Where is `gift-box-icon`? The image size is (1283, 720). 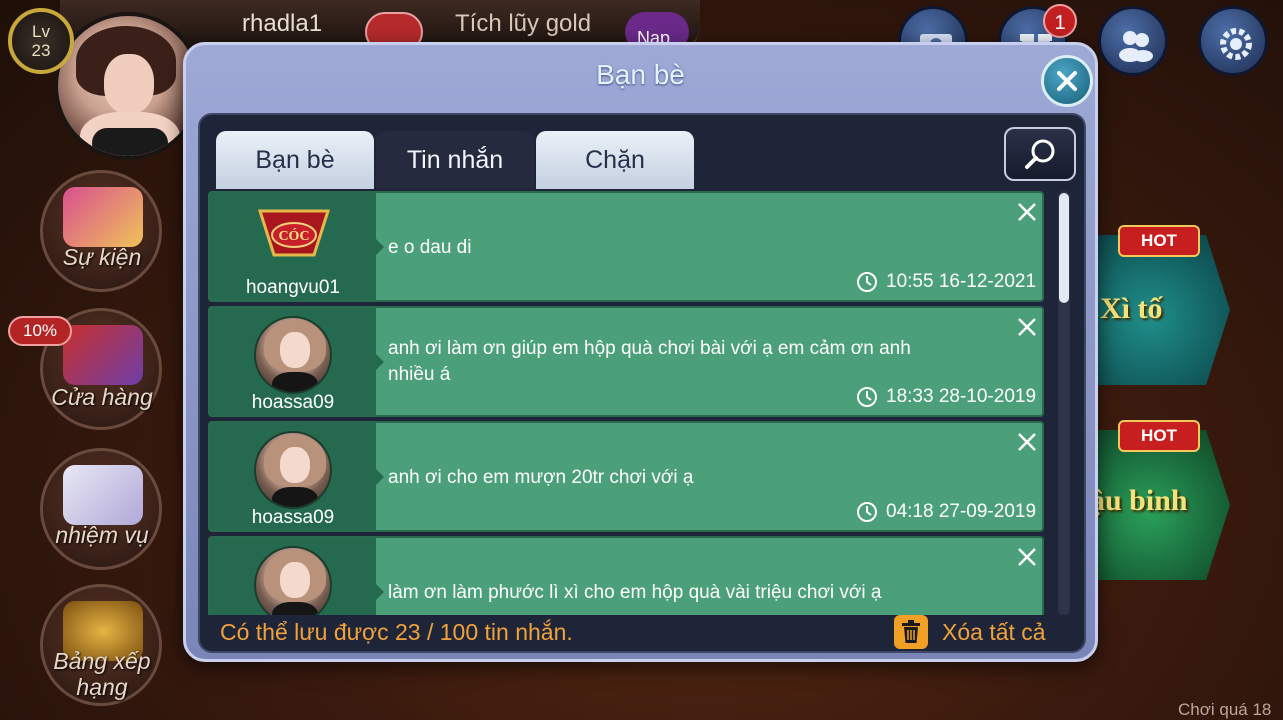
gift-box-icon is located at coordinates (103, 495).